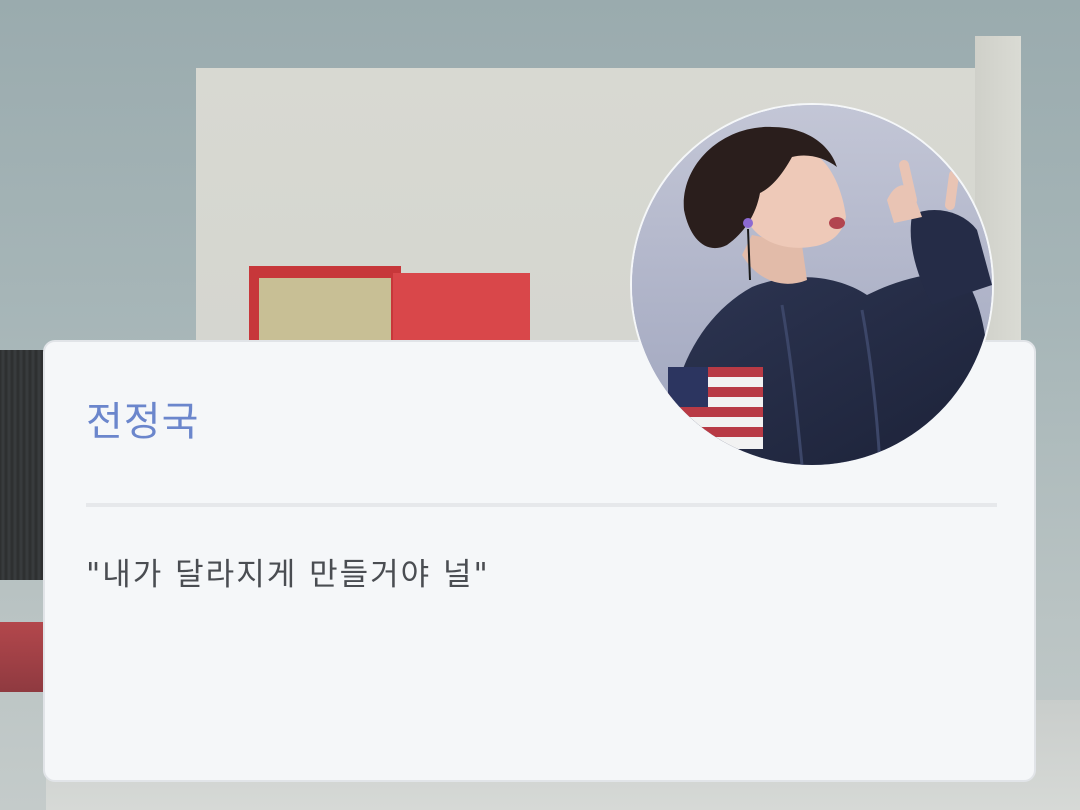 Image resolution: width=1080 pixels, height=810 pixels. Describe the element at coordinates (23, 657) in the screenshot. I see `background-red-strip` at that location.